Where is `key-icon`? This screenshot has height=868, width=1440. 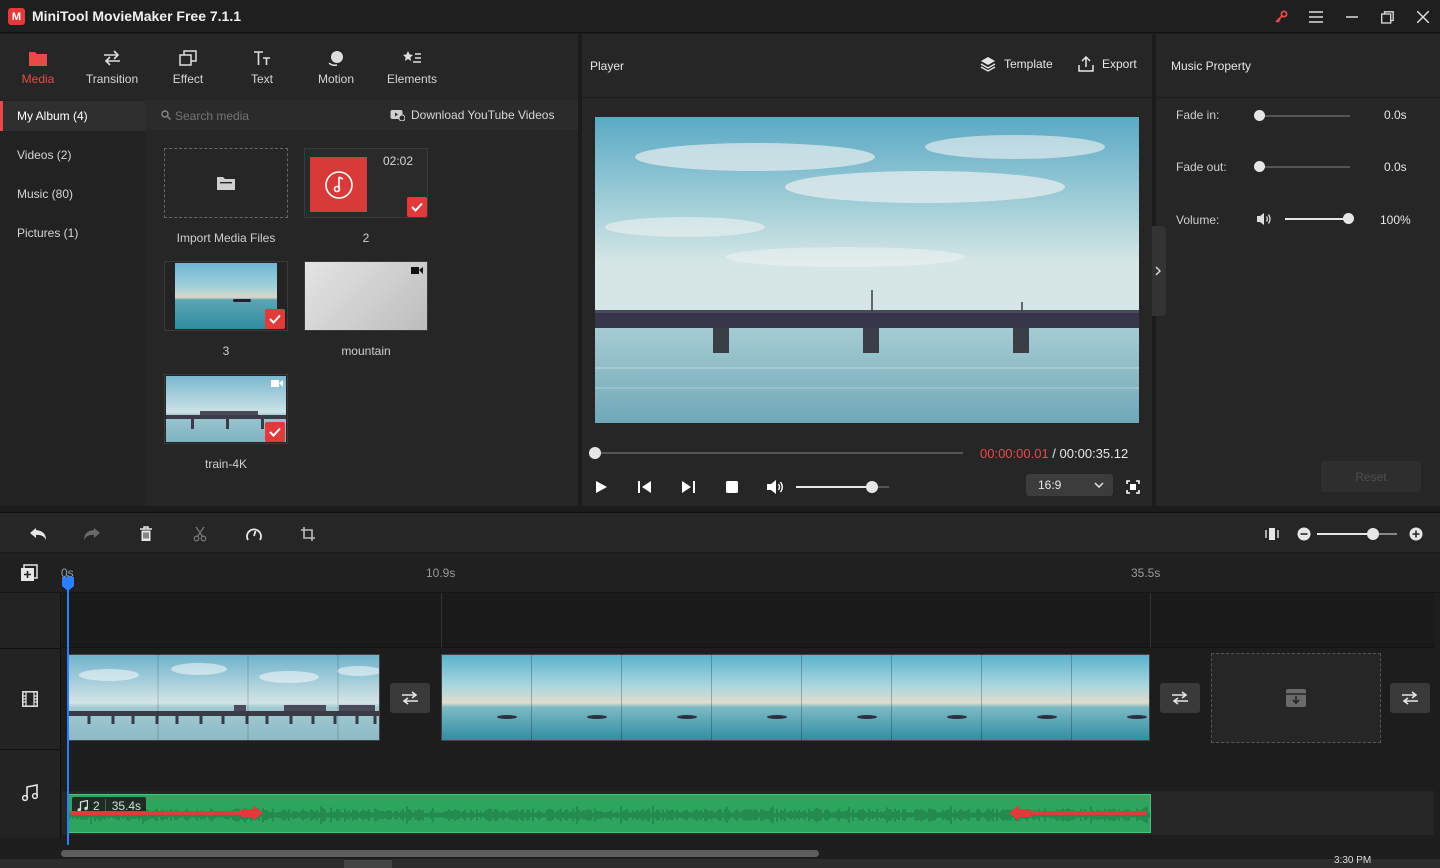 key-icon is located at coordinates (1281, 17).